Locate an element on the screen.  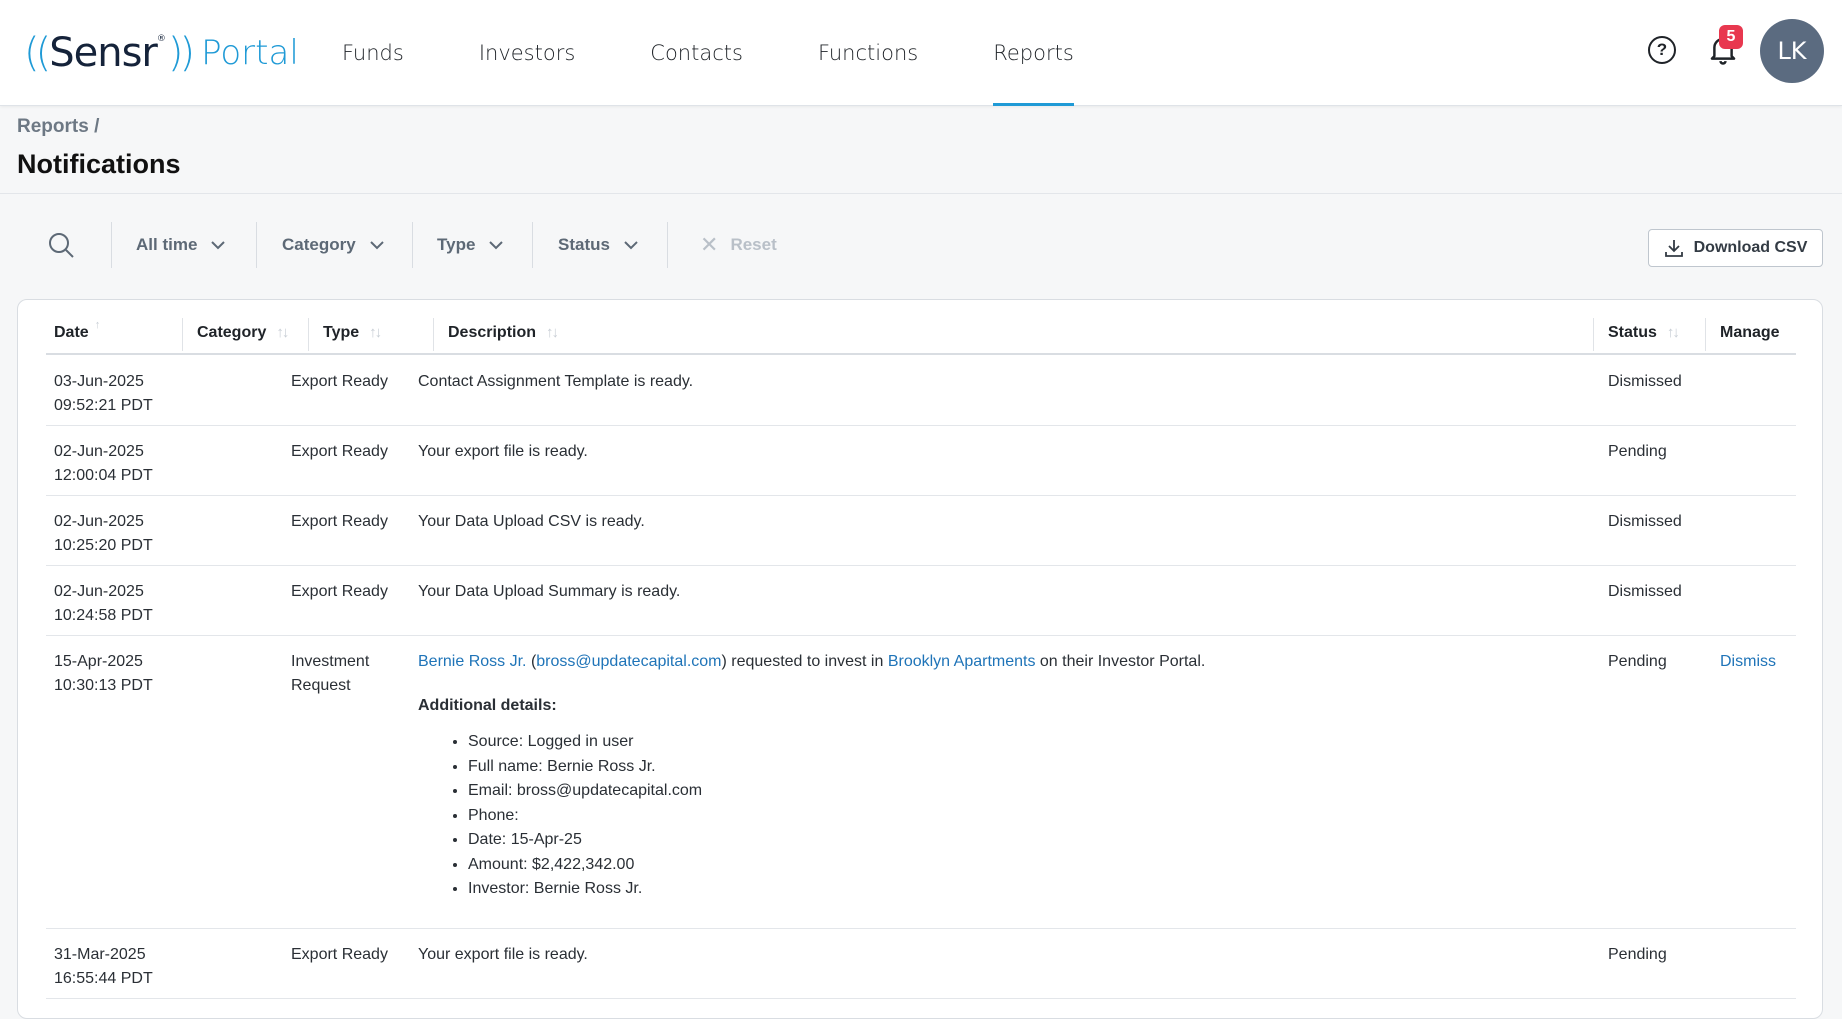
details-item: Email: bross@updatecapital.com is located at coordinates (836, 791).